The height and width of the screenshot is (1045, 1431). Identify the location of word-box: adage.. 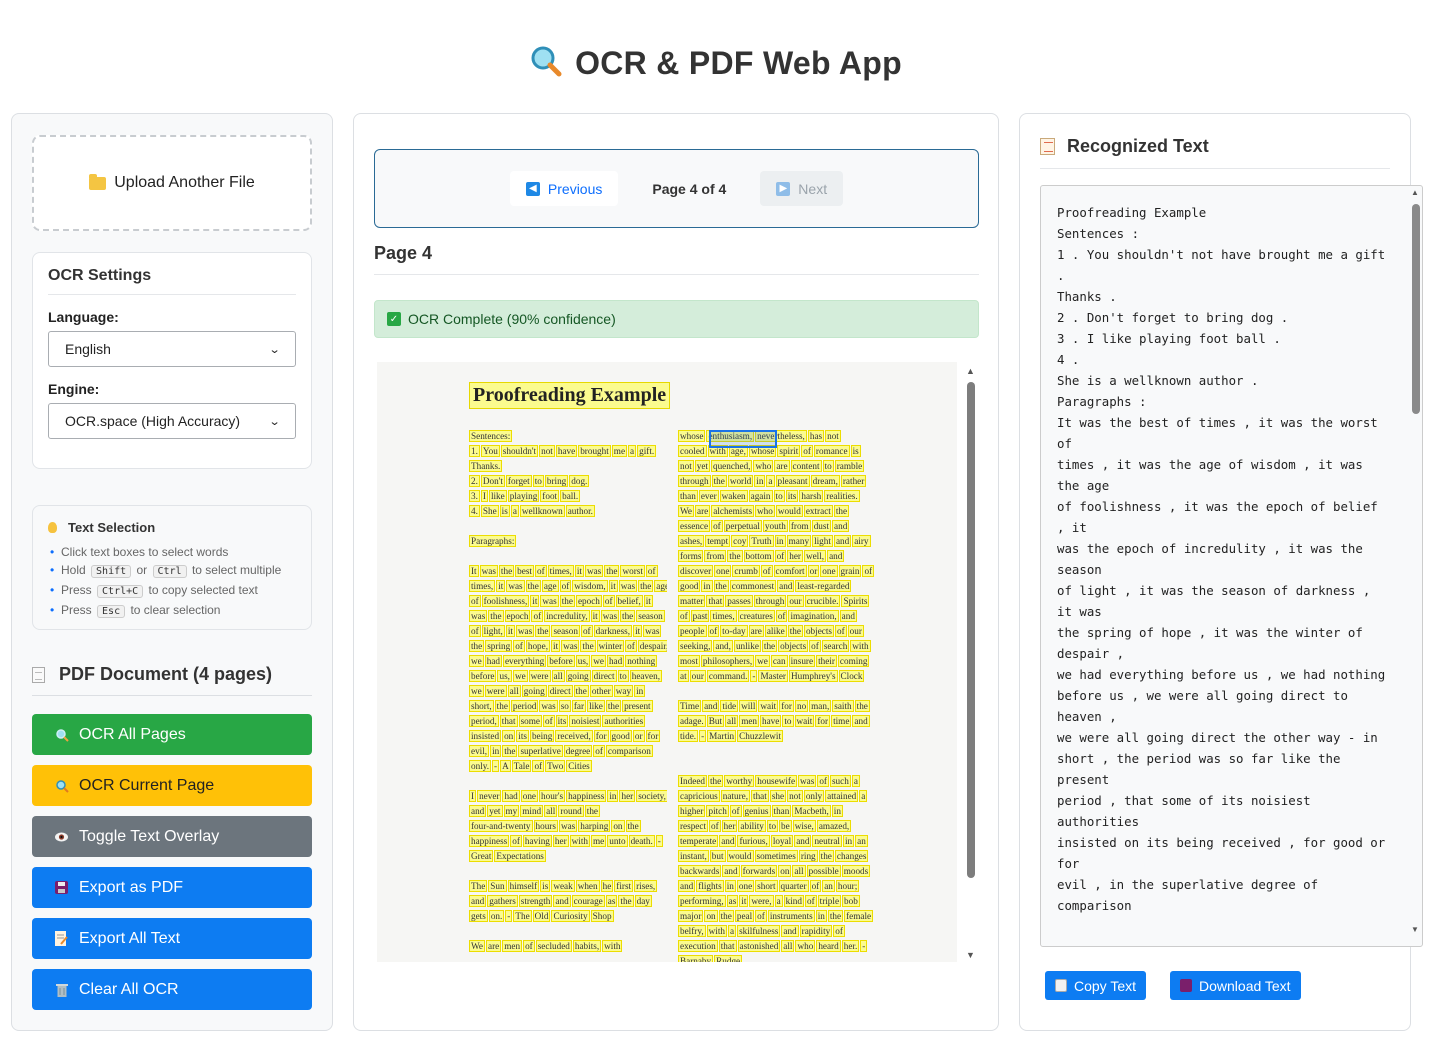
(692, 721).